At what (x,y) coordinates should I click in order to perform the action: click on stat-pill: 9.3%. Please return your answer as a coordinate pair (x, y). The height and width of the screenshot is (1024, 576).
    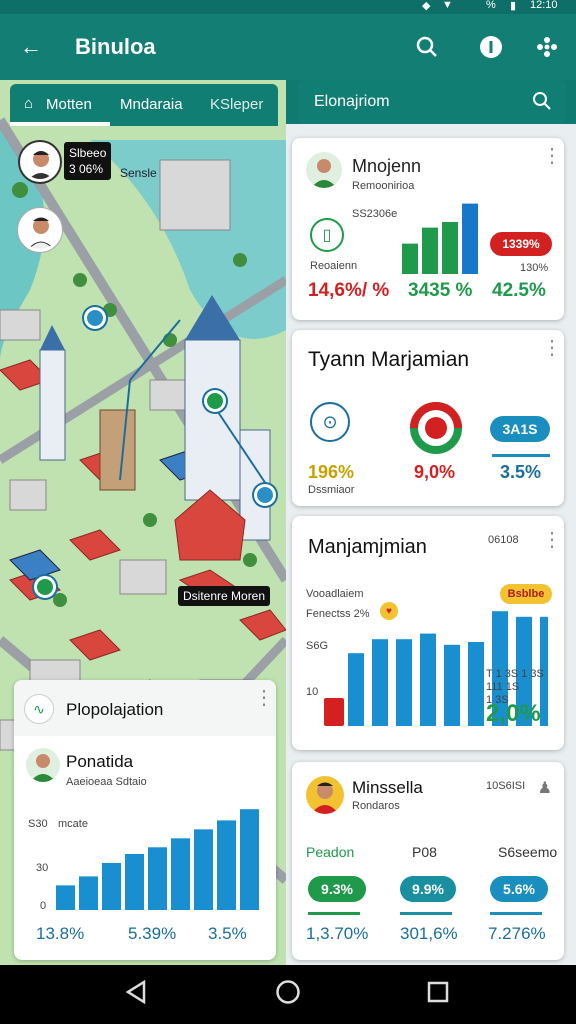
    Looking at the image, I should click on (337, 889).